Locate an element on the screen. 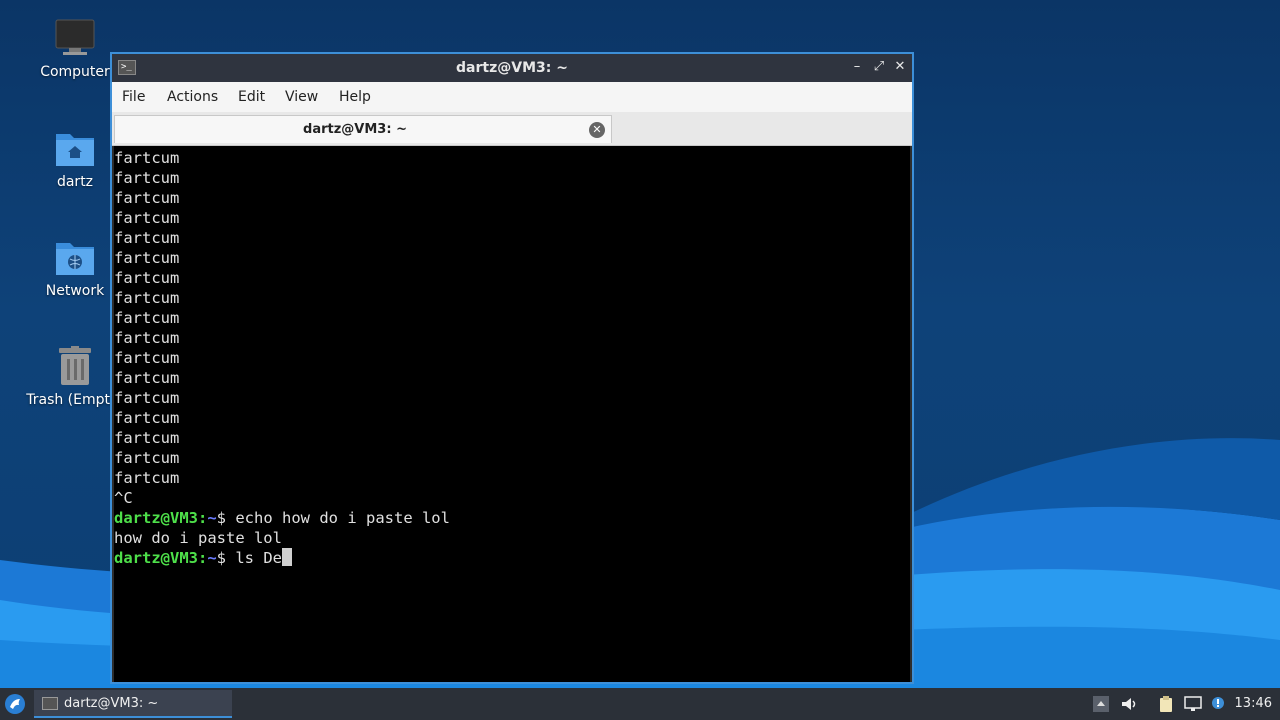  volume-icon is located at coordinates (1129, 704).